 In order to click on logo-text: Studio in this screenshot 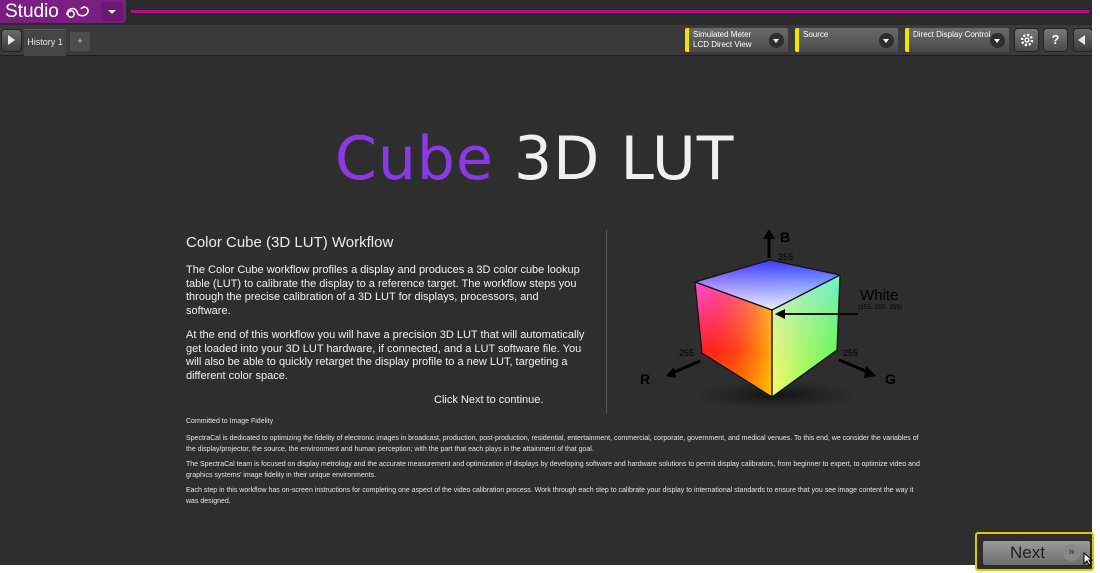, I will do `click(32, 11)`.